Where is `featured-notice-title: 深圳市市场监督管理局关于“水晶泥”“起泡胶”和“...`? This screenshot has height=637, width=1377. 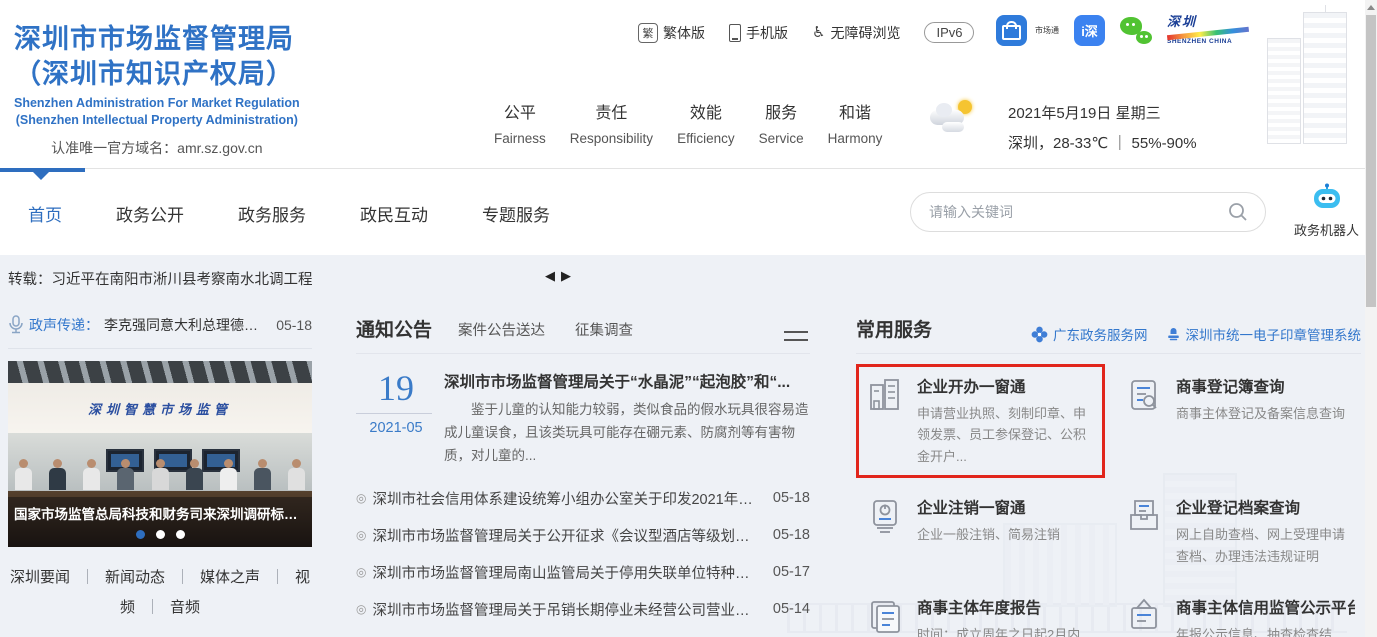 featured-notice-title: 深圳市市场监督管理局关于“水晶泥”“起泡胶”和“... is located at coordinates (627, 381).